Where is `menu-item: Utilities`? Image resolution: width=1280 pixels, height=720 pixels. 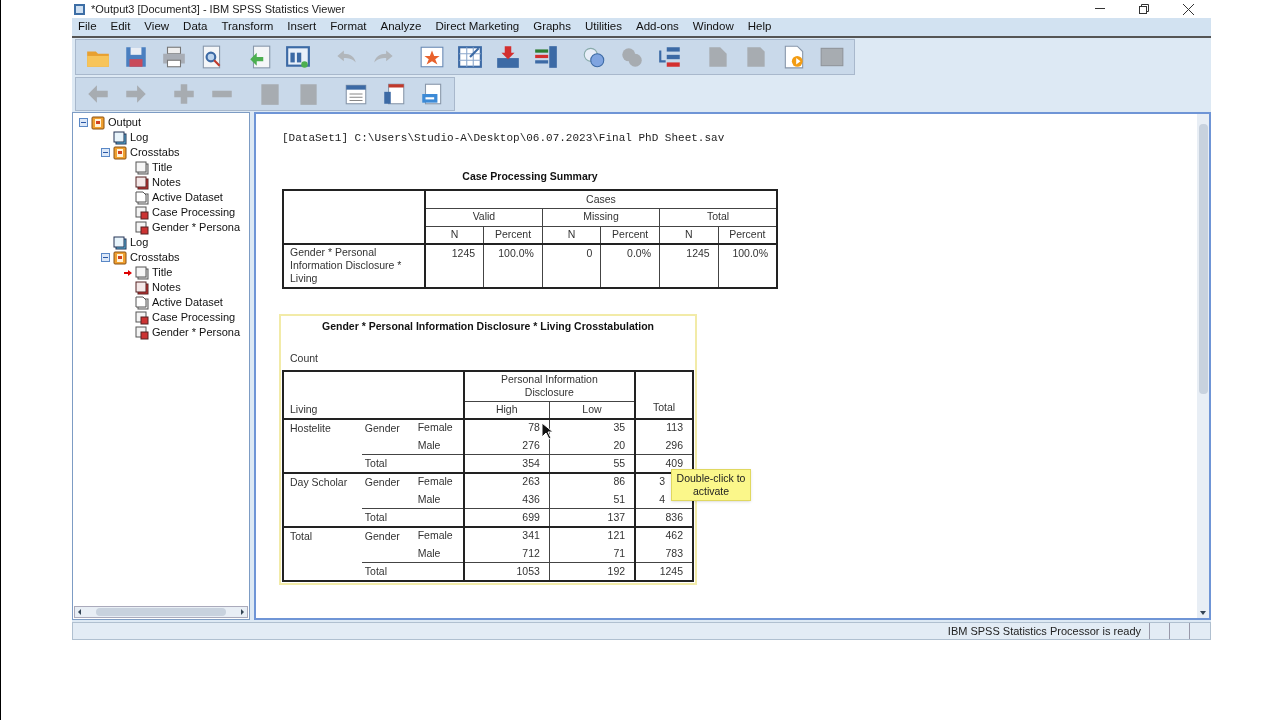 menu-item: Utilities is located at coordinates (603, 27).